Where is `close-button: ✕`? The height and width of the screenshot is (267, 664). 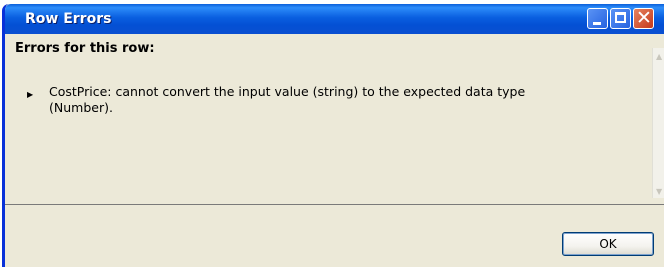
close-button: ✕ is located at coordinates (643, 18).